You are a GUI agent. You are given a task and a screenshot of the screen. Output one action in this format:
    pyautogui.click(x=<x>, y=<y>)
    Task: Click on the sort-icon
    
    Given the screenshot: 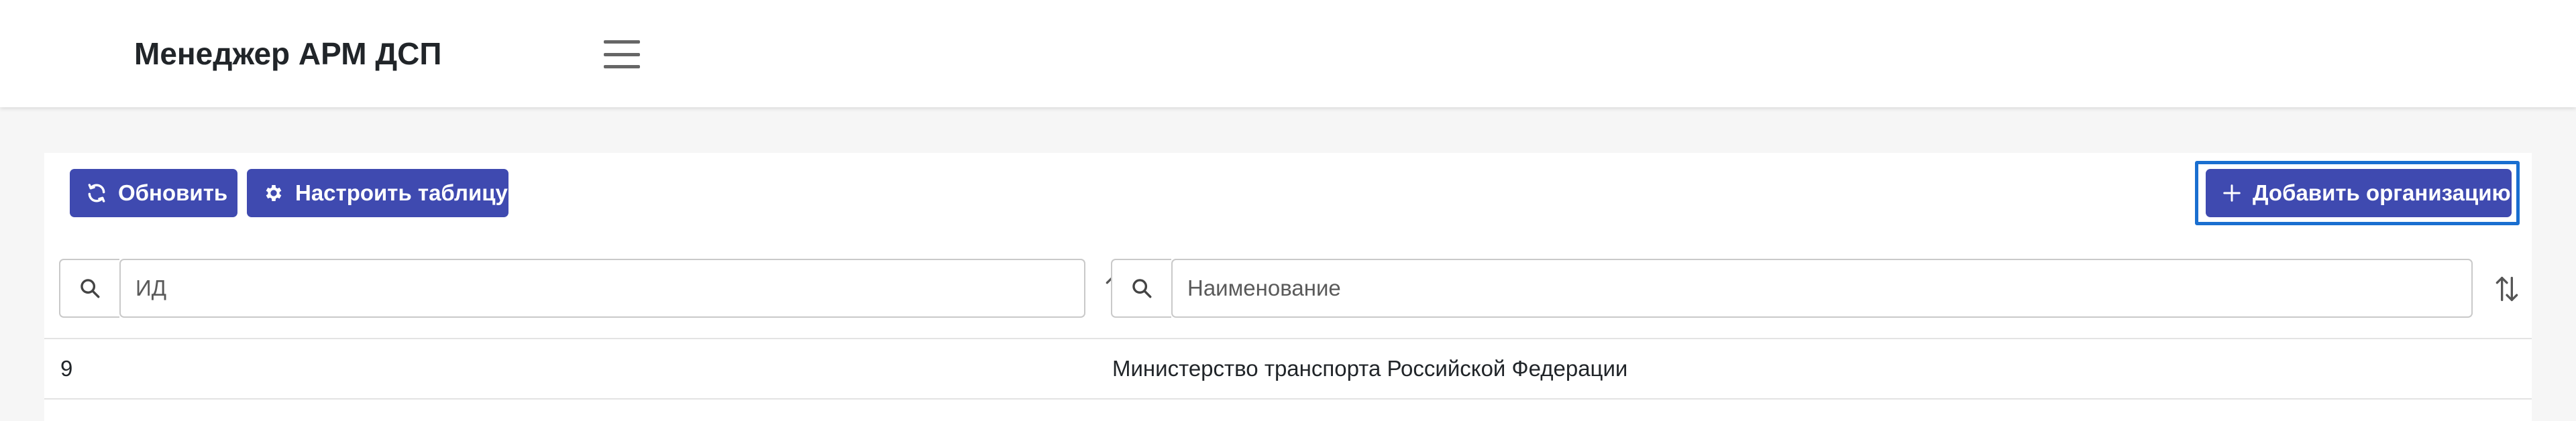 What is the action you would take?
    pyautogui.click(x=2507, y=289)
    